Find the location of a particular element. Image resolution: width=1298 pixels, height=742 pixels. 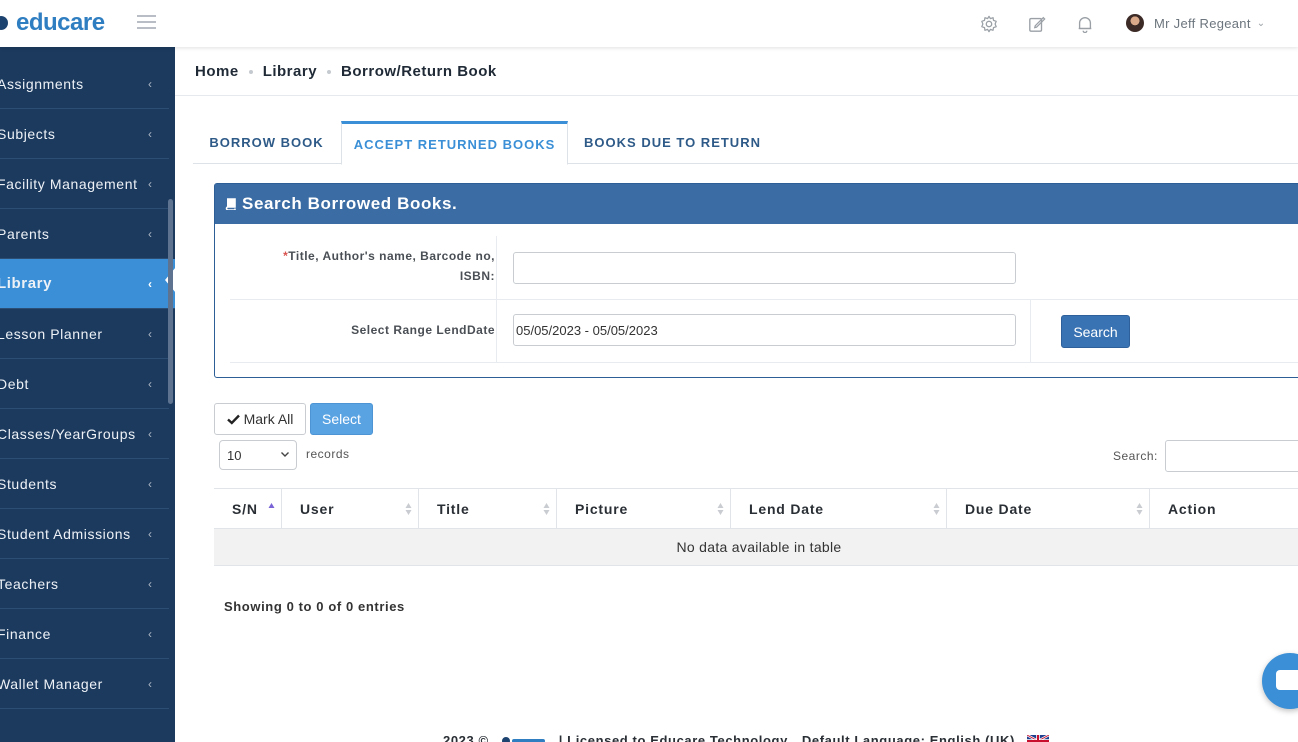

column-header-label: User is located at coordinates (317, 509).